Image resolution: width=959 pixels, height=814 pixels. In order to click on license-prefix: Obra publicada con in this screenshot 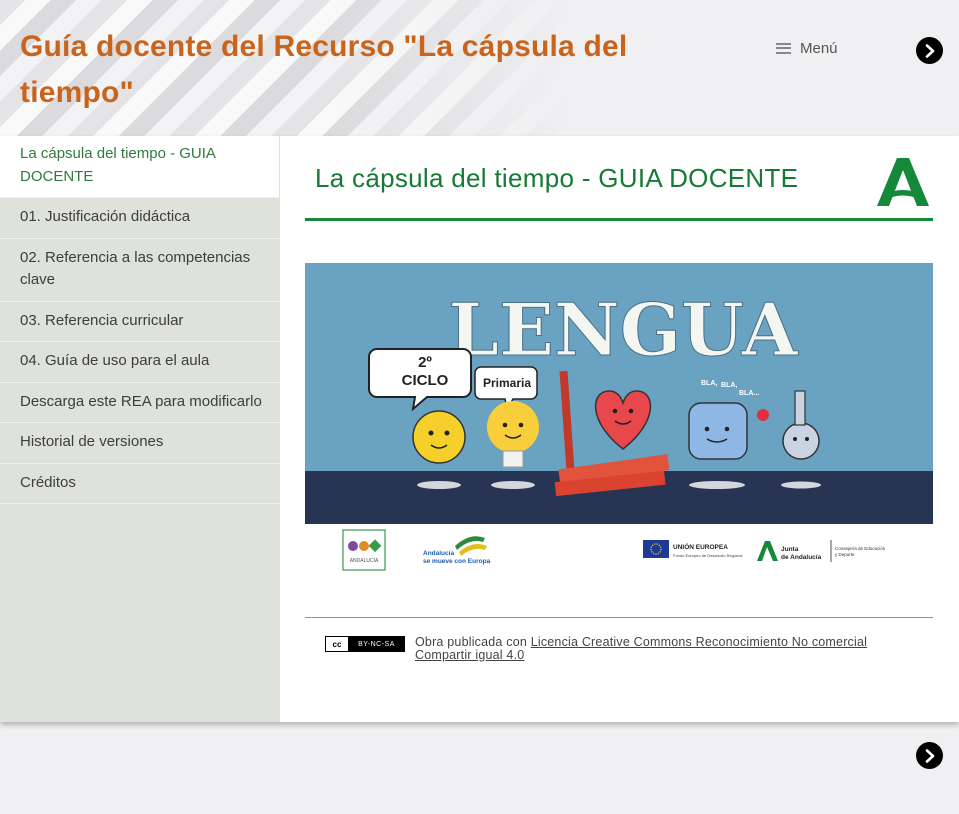, I will do `click(473, 642)`.